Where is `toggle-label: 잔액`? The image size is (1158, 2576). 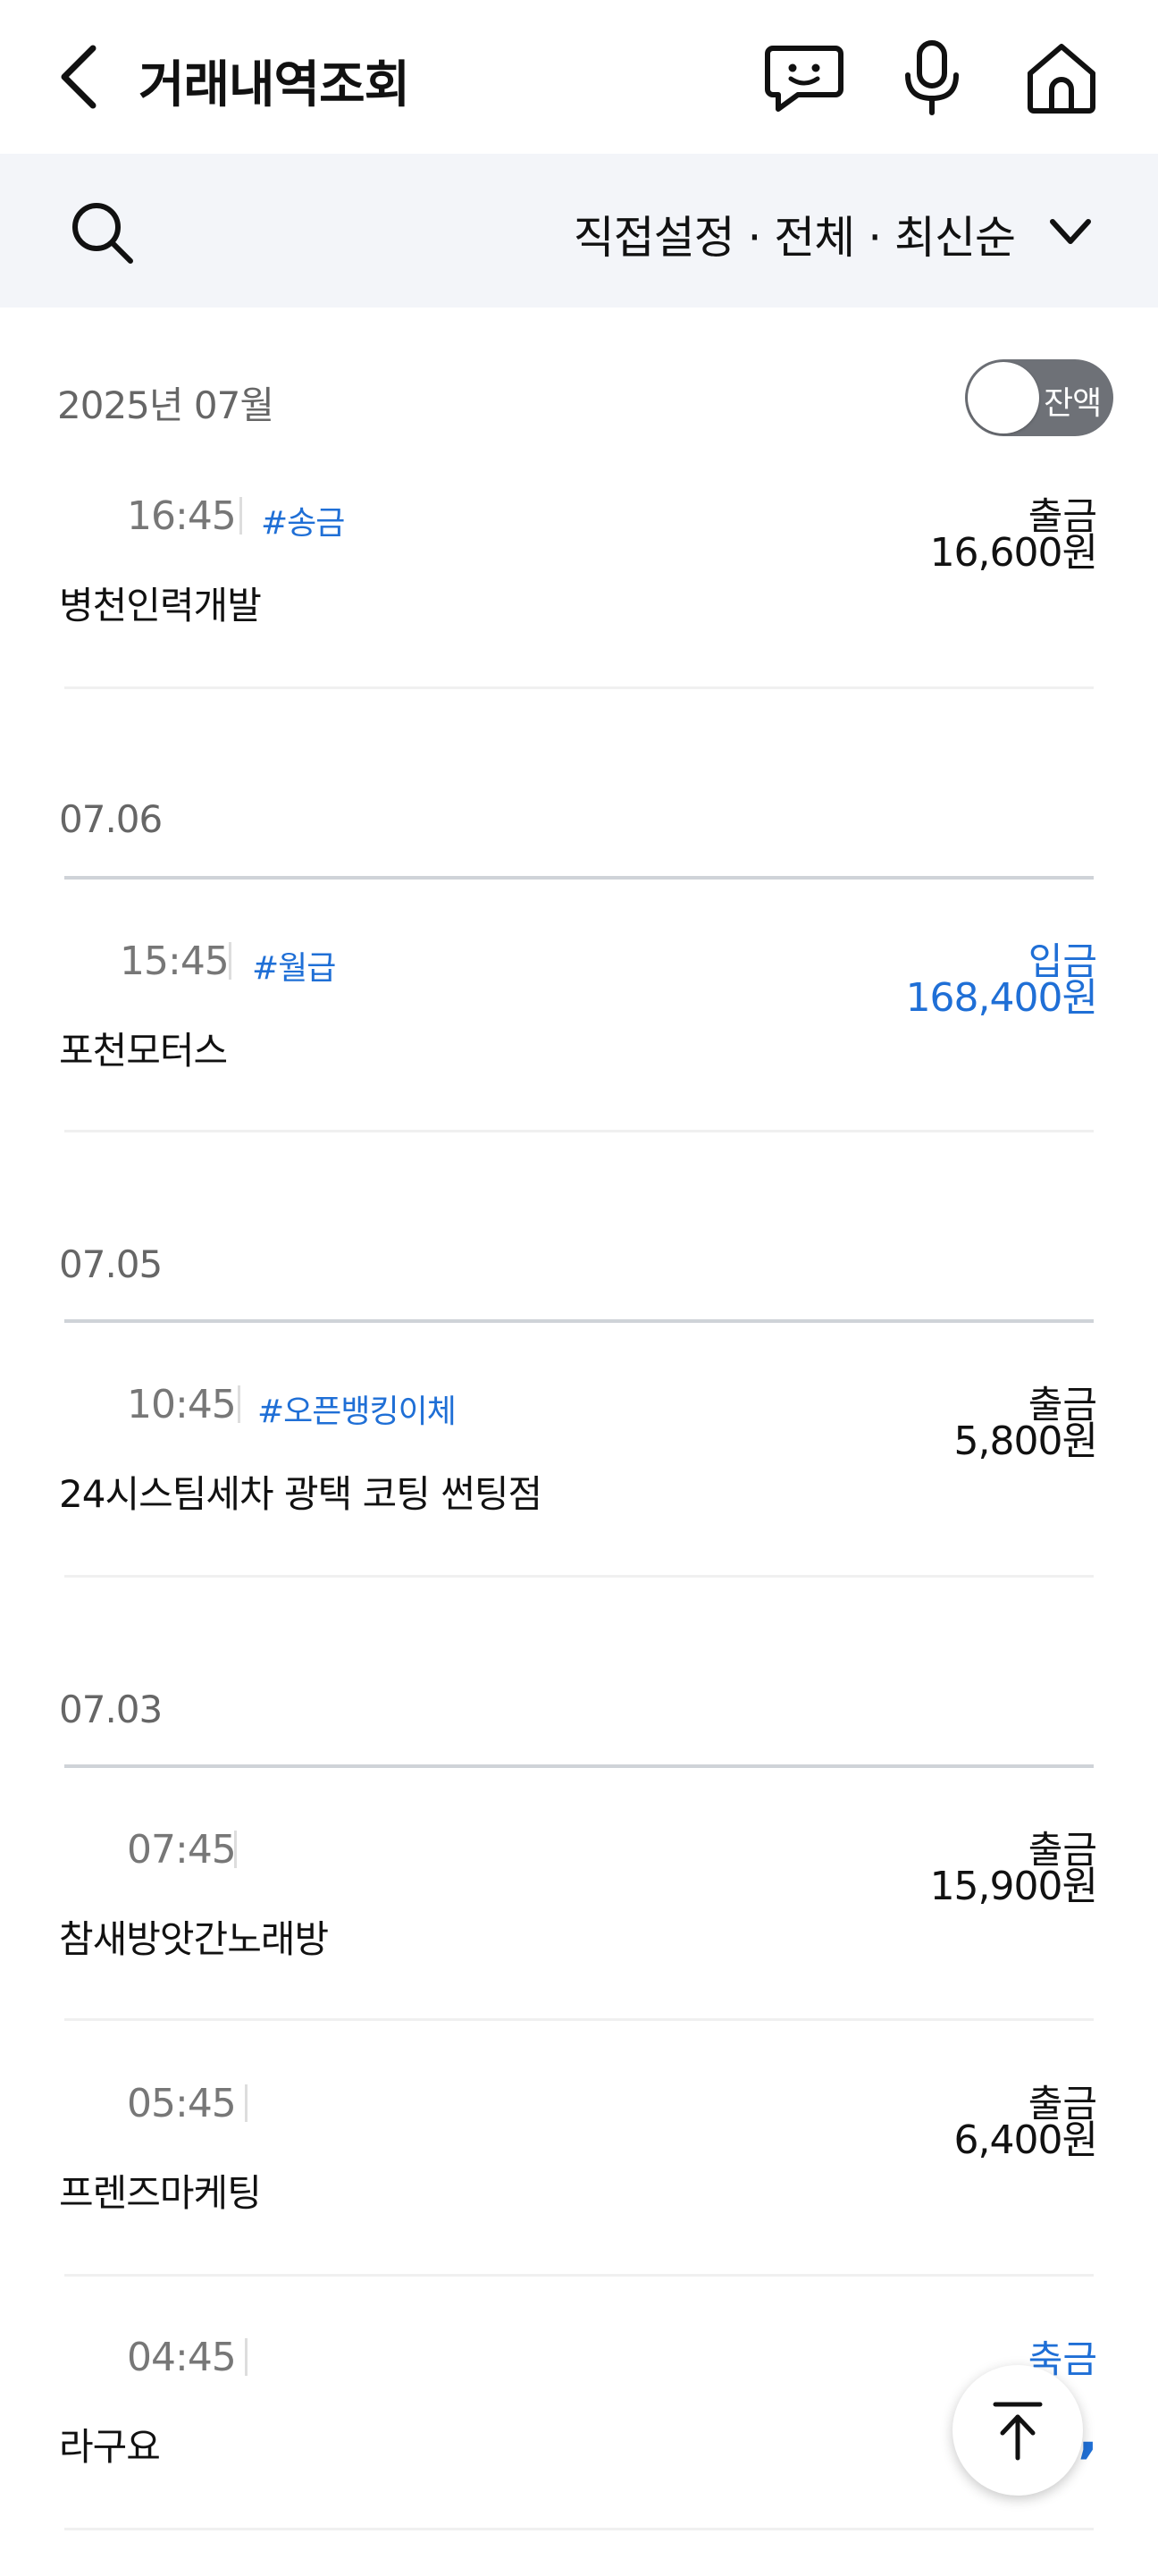 toggle-label: 잔액 is located at coordinates (1073, 404).